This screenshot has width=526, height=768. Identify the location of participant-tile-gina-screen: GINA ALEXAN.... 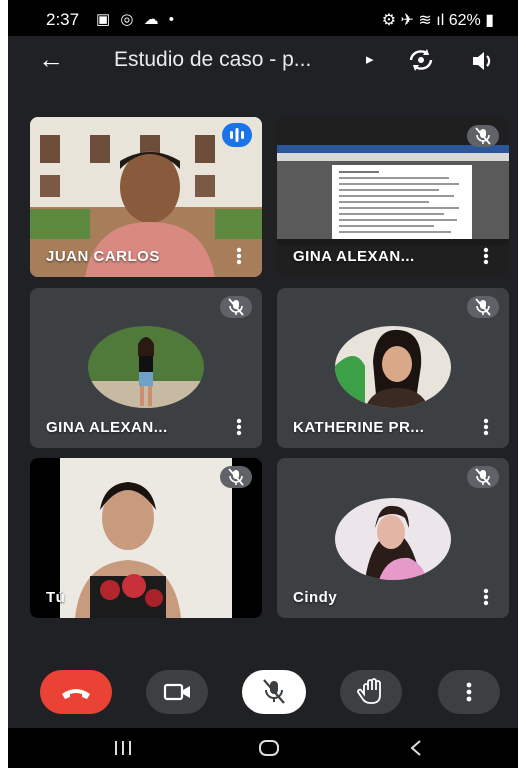
(393, 197).